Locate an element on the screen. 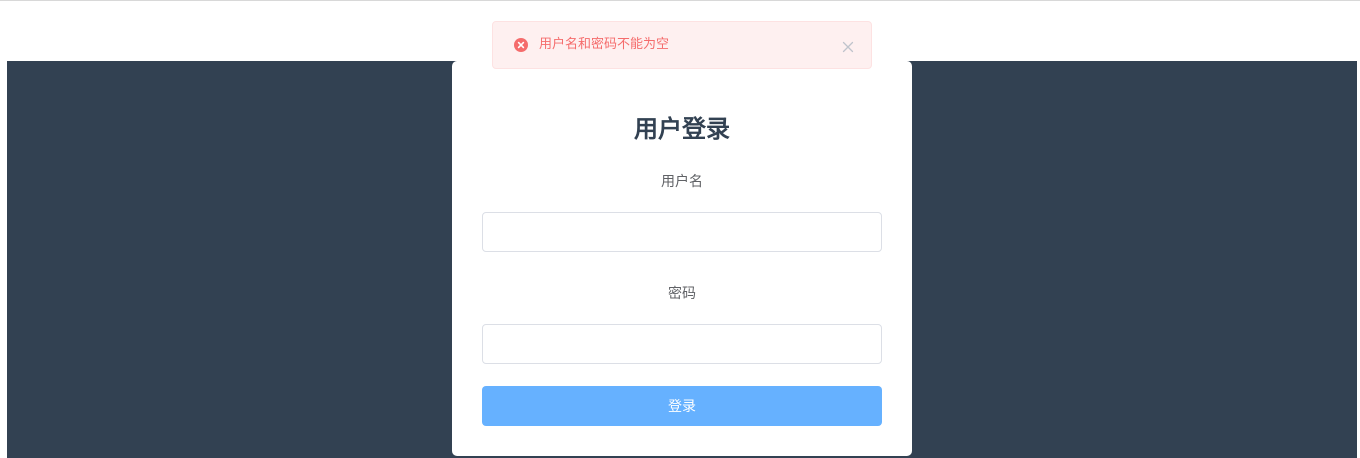 The height and width of the screenshot is (458, 1360). top-border-line is located at coordinates (680, 0).